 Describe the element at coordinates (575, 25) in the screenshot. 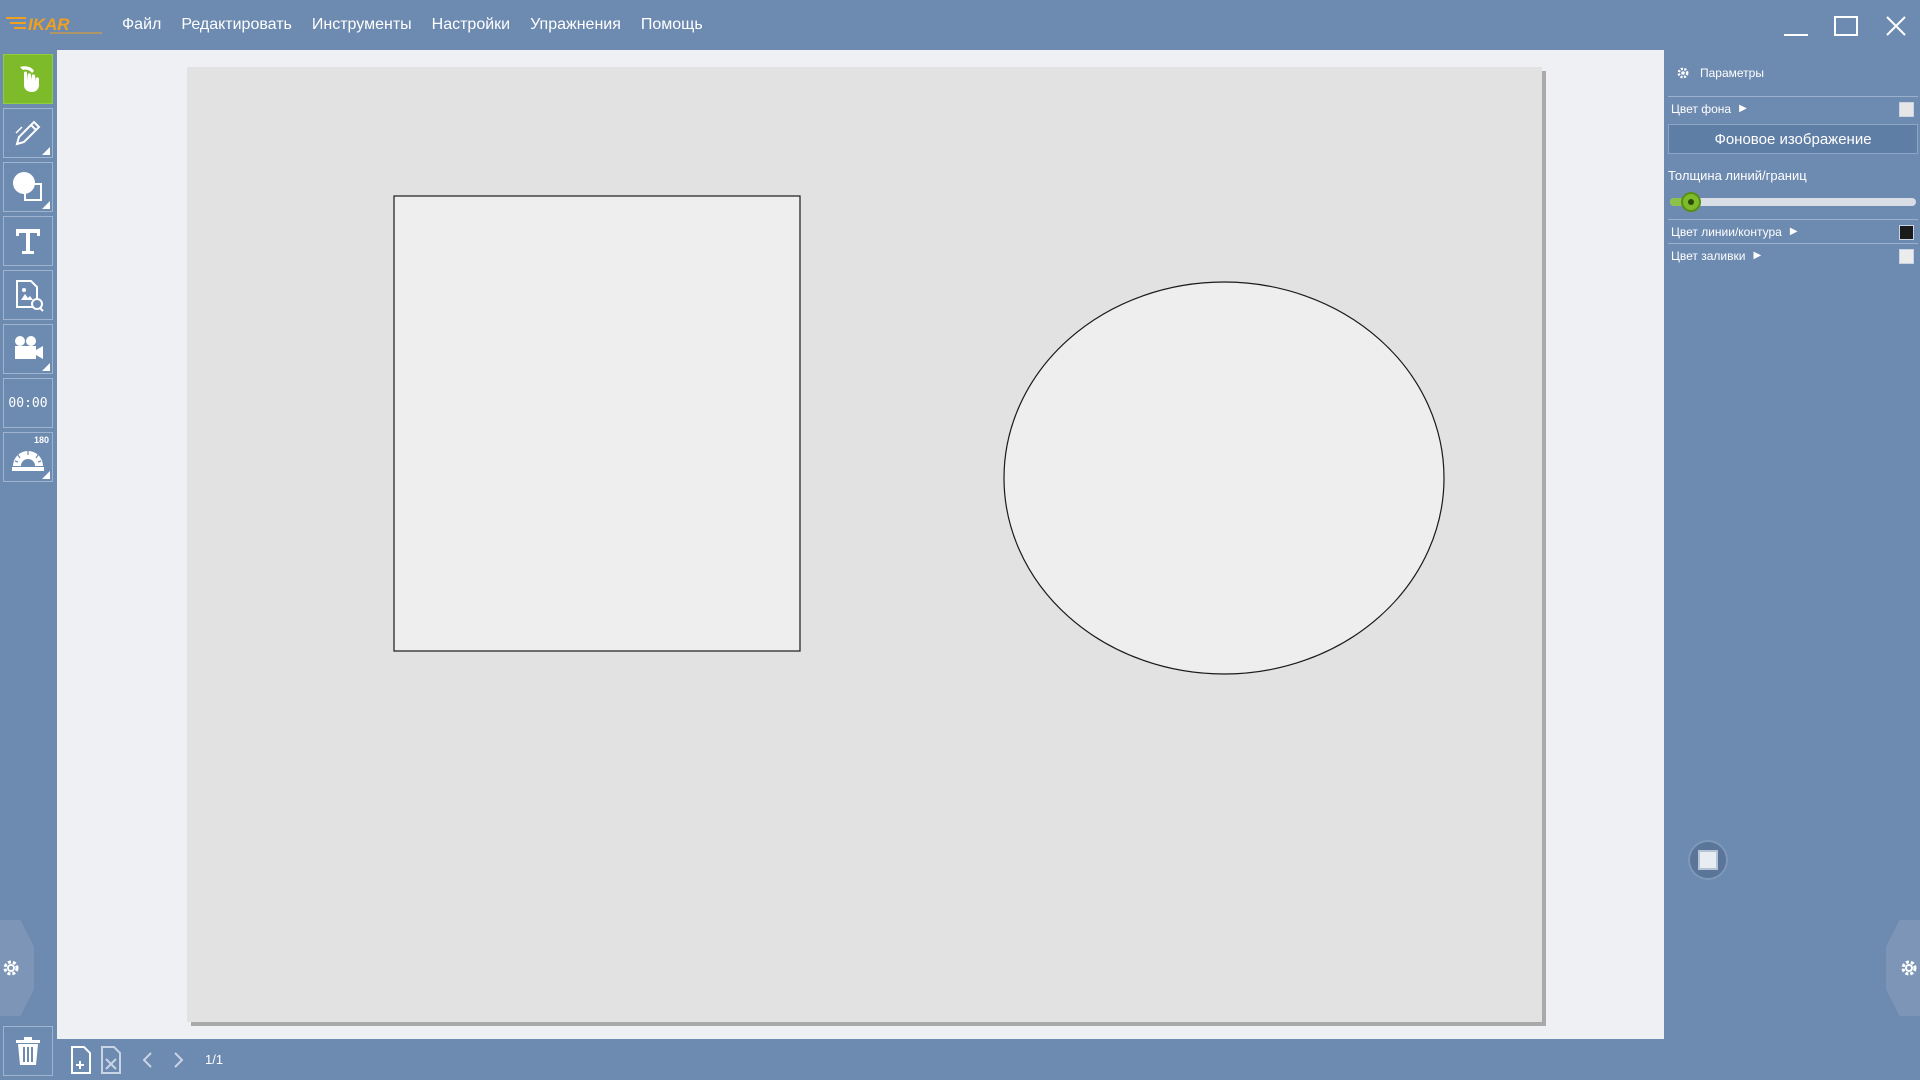

I see `menu-exercises: Упражнения` at that location.